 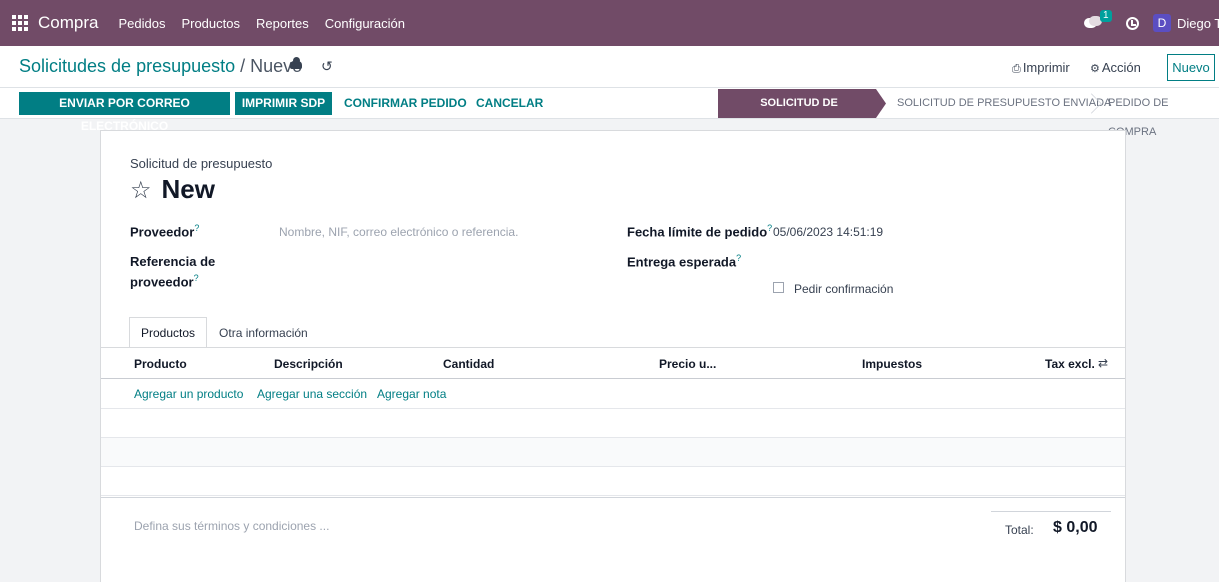 What do you see at coordinates (700, 231) in the screenshot?
I see `deadline-label: Fecha límite de pedido?` at bounding box center [700, 231].